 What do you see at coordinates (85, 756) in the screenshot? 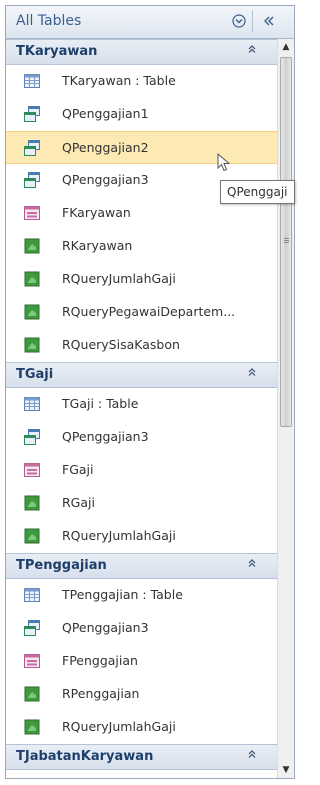
I see `group-label: TJabatanKaryawan` at bounding box center [85, 756].